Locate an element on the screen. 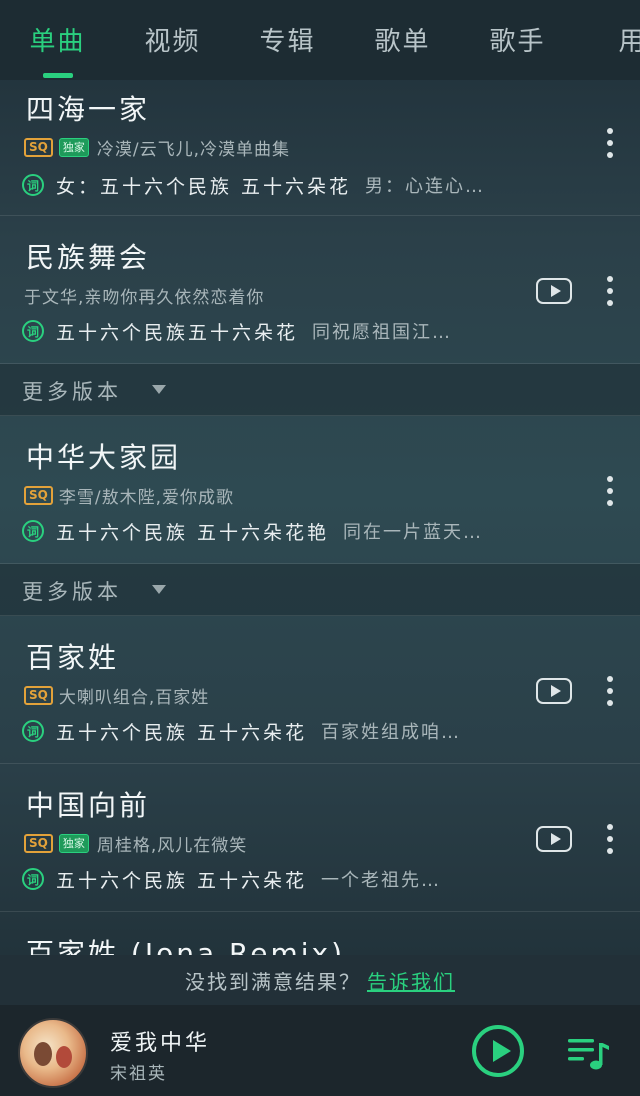 The image size is (640, 1096). song-meta: SQ 李雪/敖木陛,爱你成歌 is located at coordinates (129, 496).